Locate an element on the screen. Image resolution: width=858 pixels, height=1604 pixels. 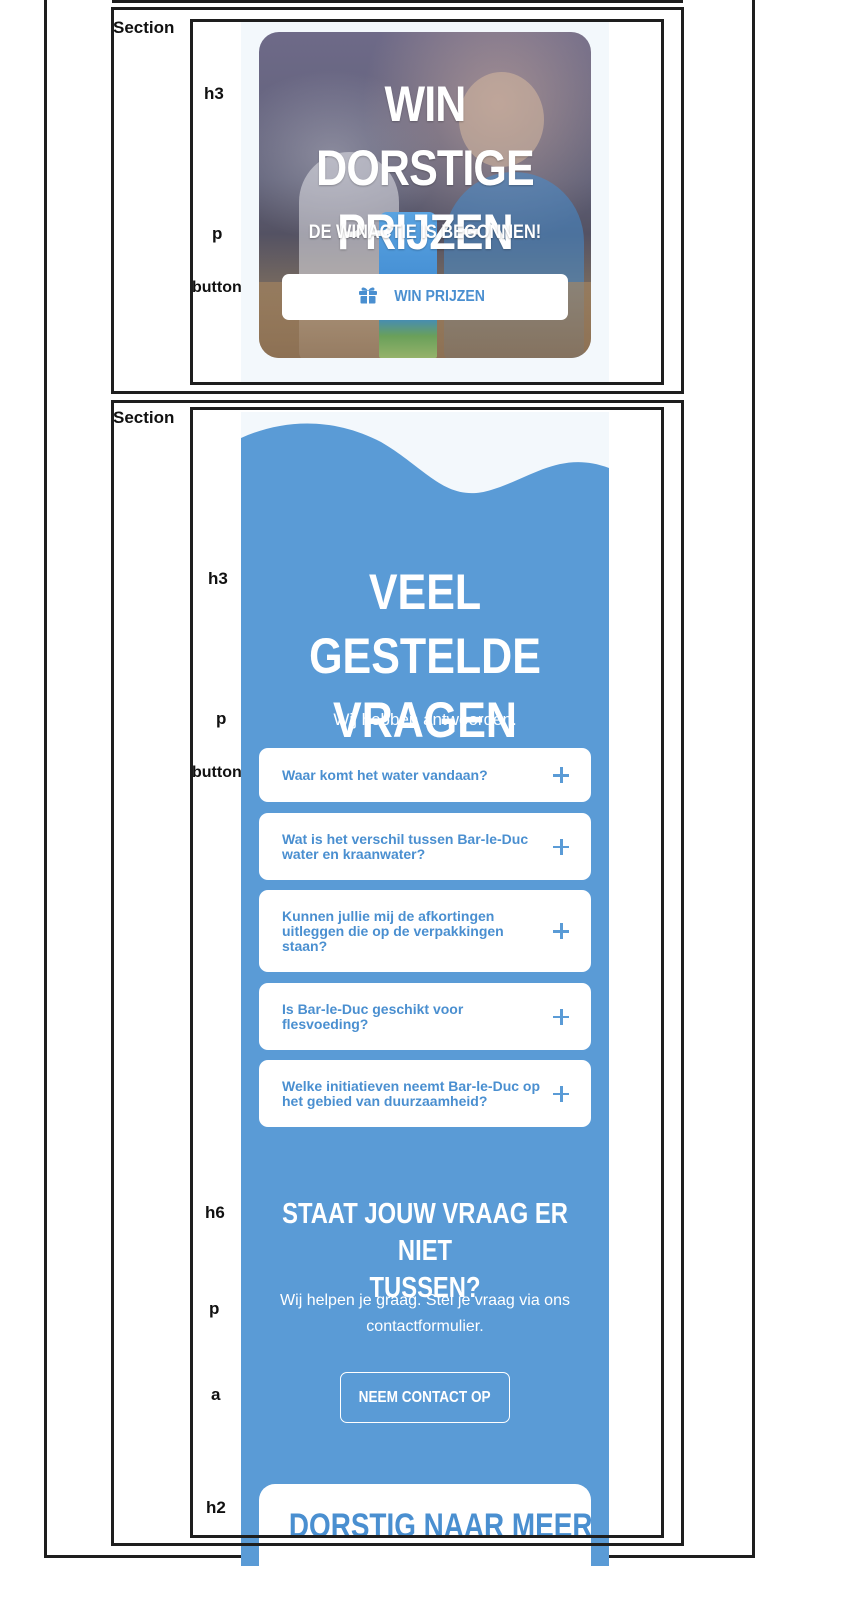
faq-section-tag: Section is located at coordinates (144, 417).